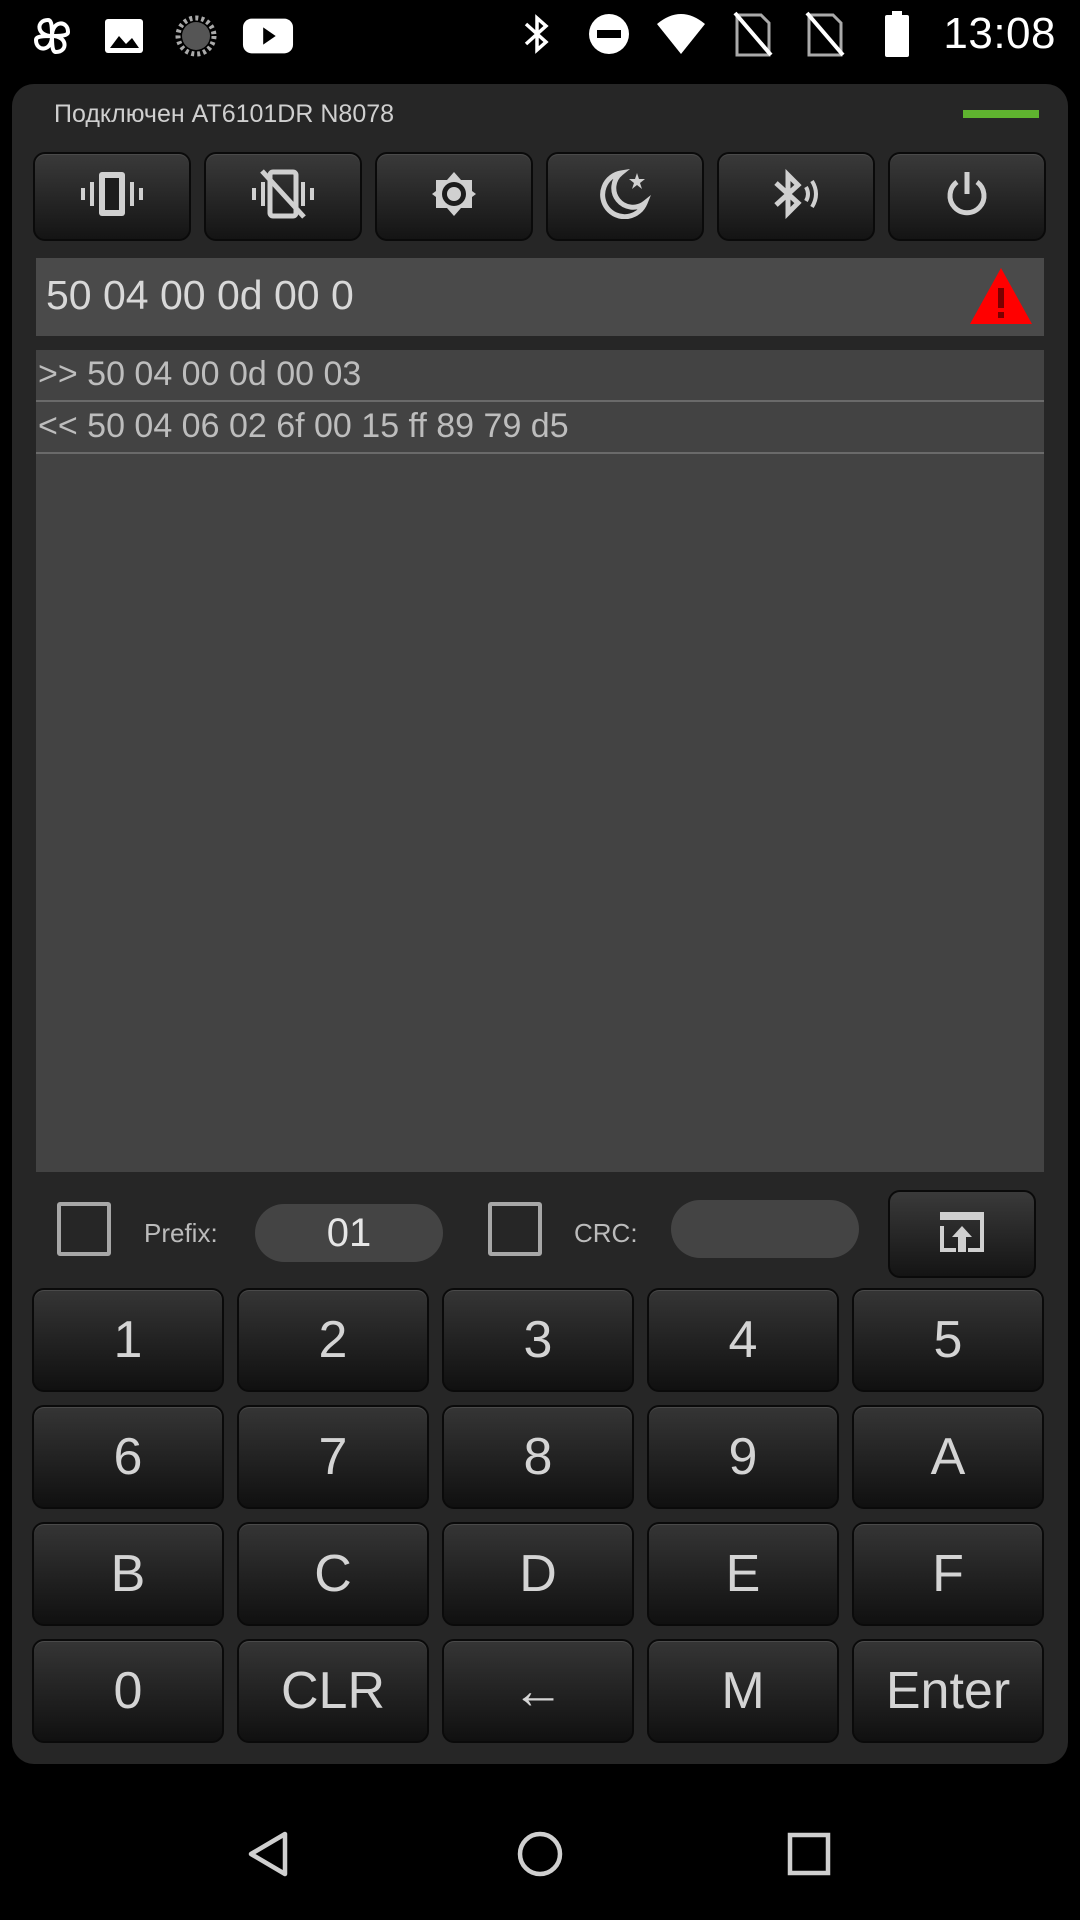 Image resolution: width=1080 pixels, height=1920 pixels. I want to click on key-4: 4, so click(743, 1340).